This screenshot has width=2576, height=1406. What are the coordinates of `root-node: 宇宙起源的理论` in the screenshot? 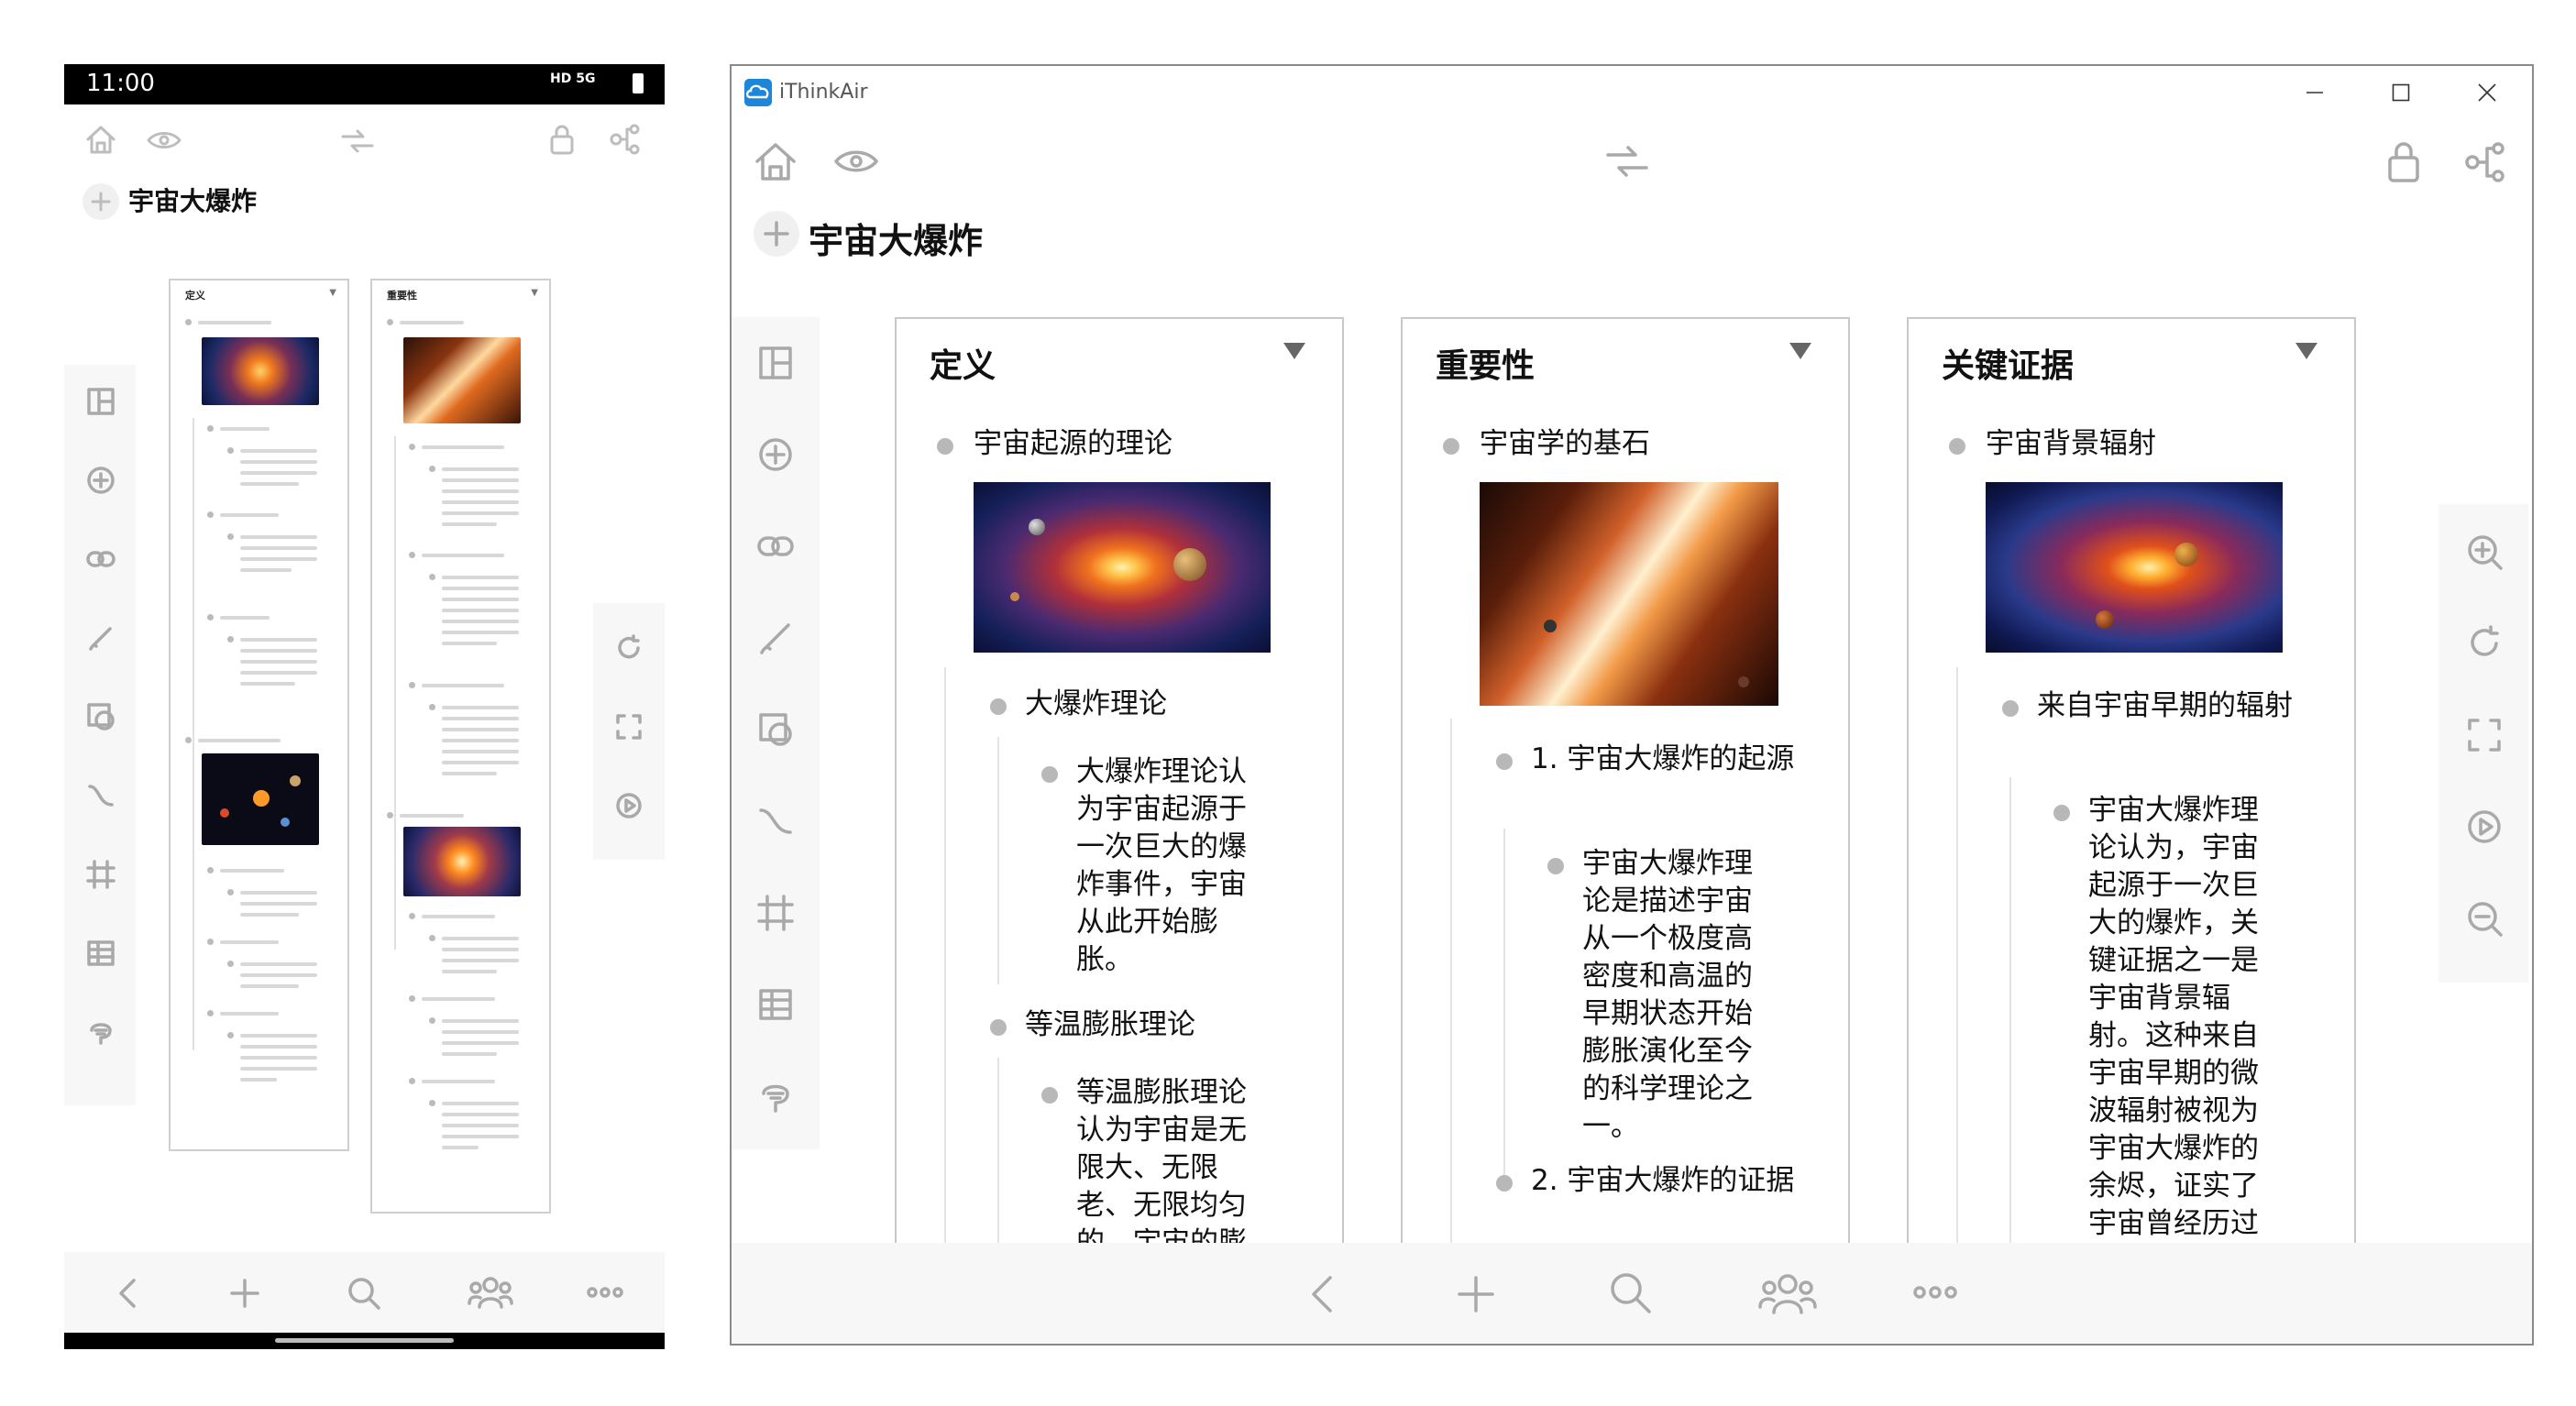 It's located at (1073, 444).